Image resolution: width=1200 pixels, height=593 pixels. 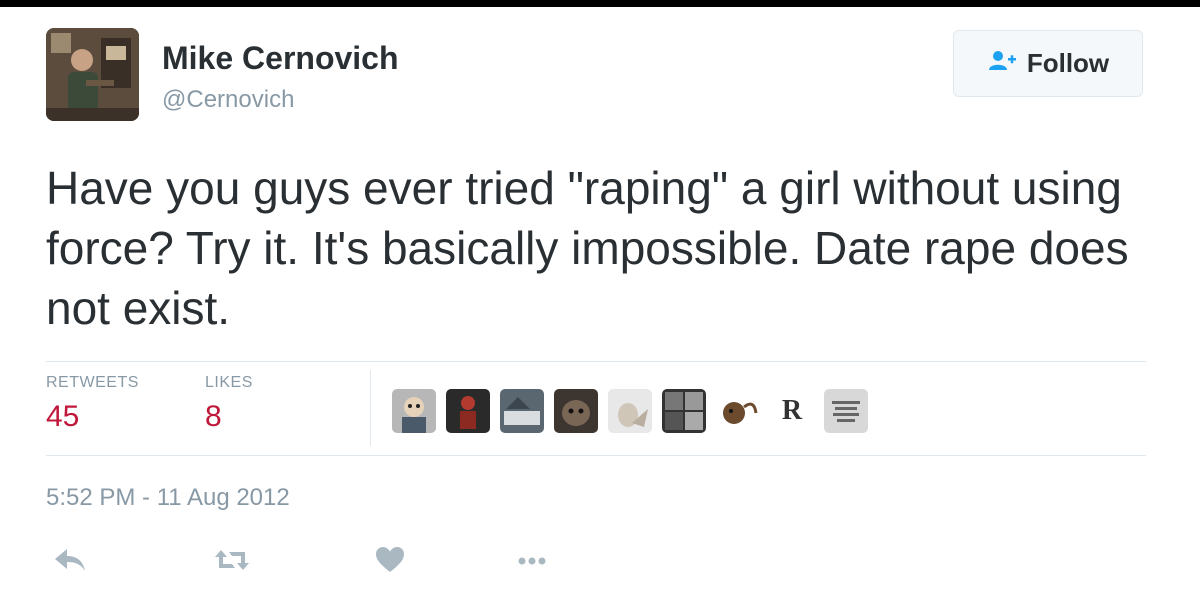 I want to click on retweets-label: RETWEETS, so click(x=92, y=382).